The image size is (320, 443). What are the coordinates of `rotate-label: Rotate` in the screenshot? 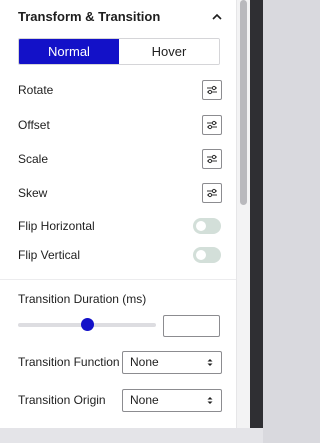 It's located at (36, 90).